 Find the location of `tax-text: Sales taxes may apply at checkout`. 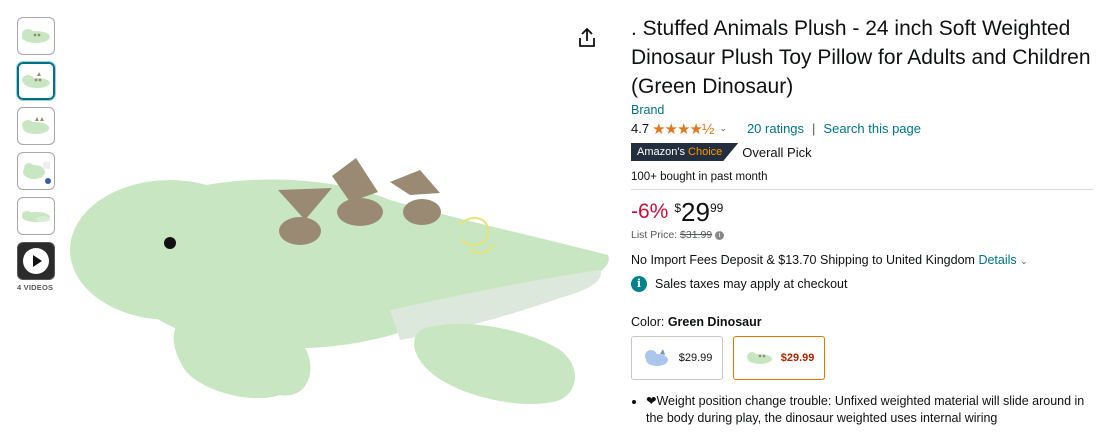

tax-text: Sales taxes may apply at checkout is located at coordinates (751, 284).